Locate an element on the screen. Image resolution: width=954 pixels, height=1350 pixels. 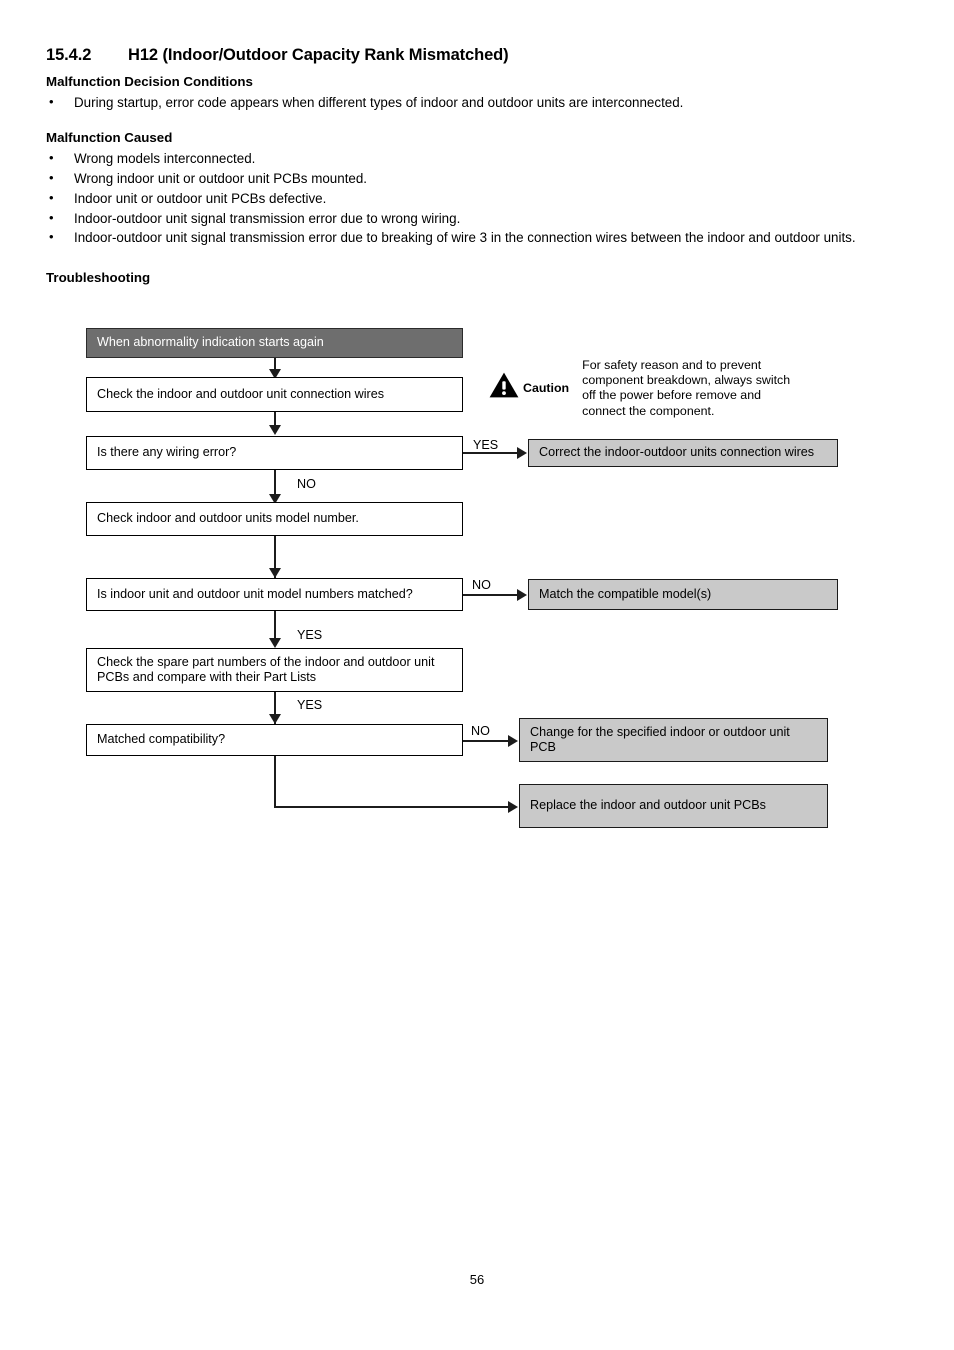
connector-matched-compat-no is located at coordinates (487, 741).